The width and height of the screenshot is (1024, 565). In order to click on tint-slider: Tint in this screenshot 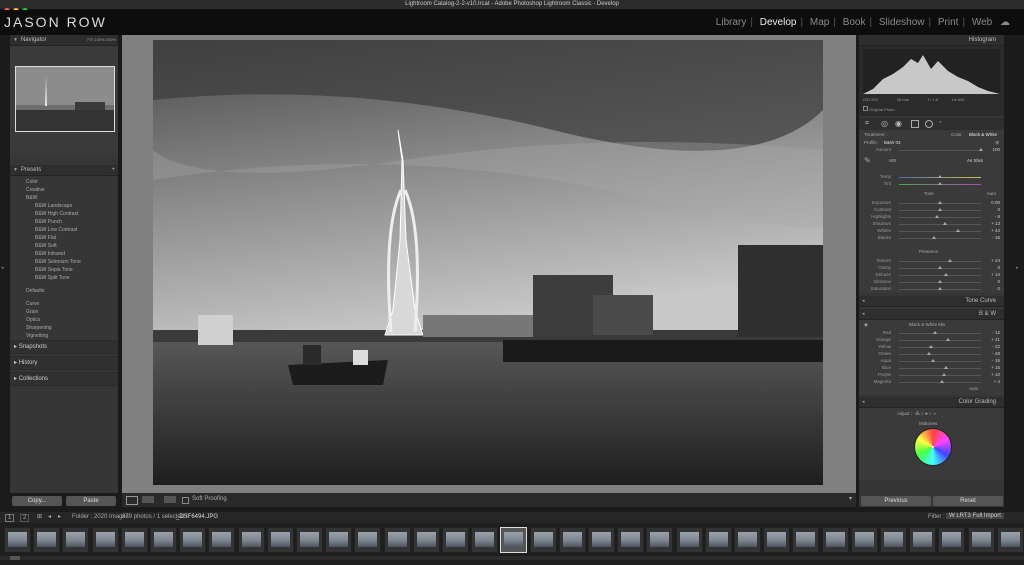, I will do `click(931, 184)`.